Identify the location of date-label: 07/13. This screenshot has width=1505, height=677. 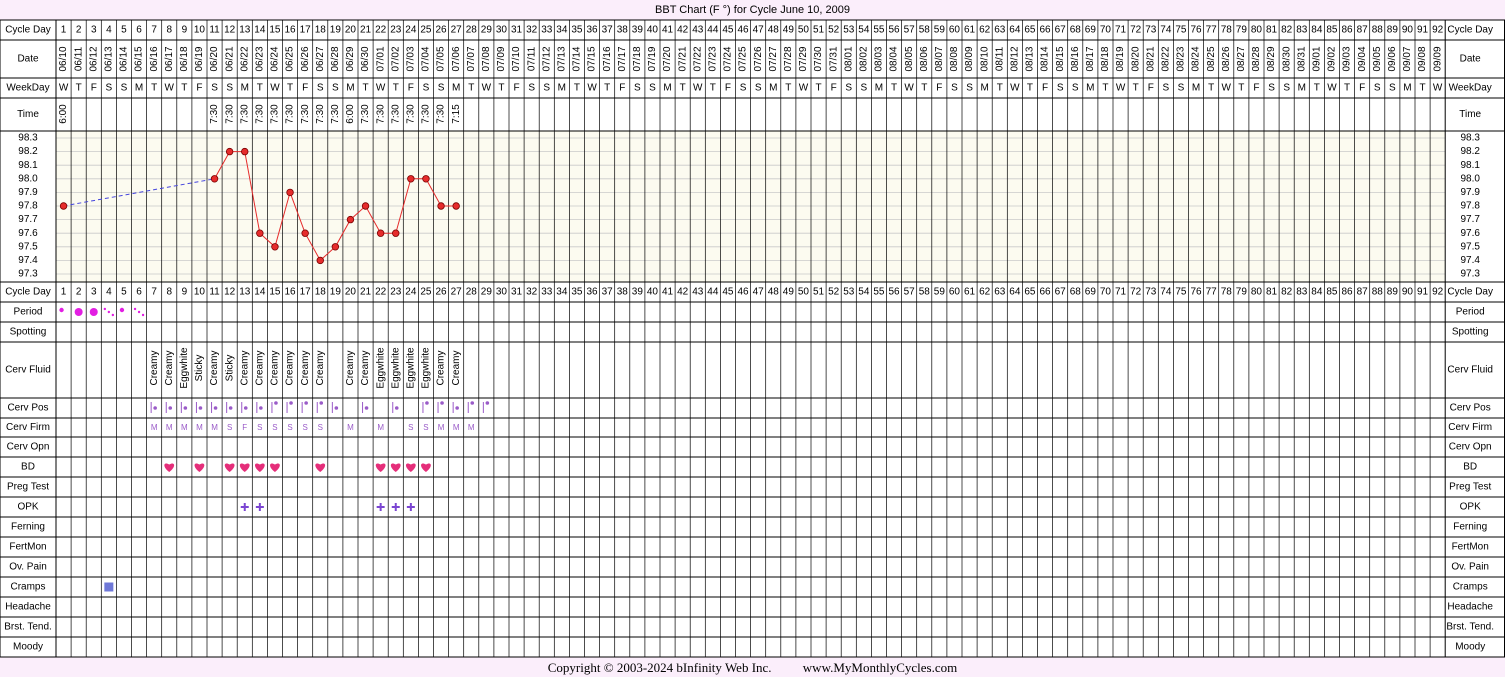
(561, 58).